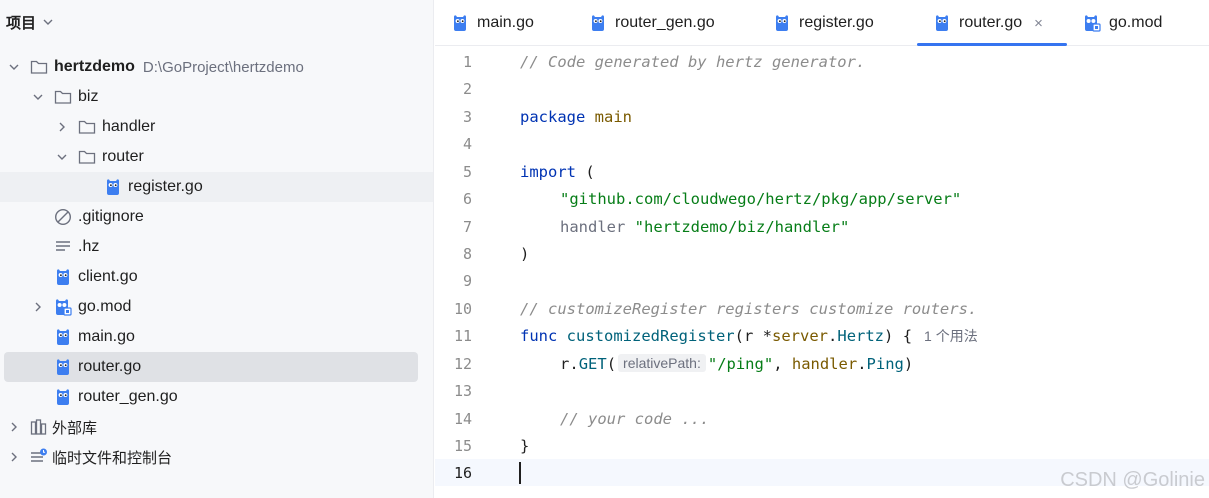  What do you see at coordinates (992, 23) in the screenshot?
I see `tab-router-go: router.go ×` at bounding box center [992, 23].